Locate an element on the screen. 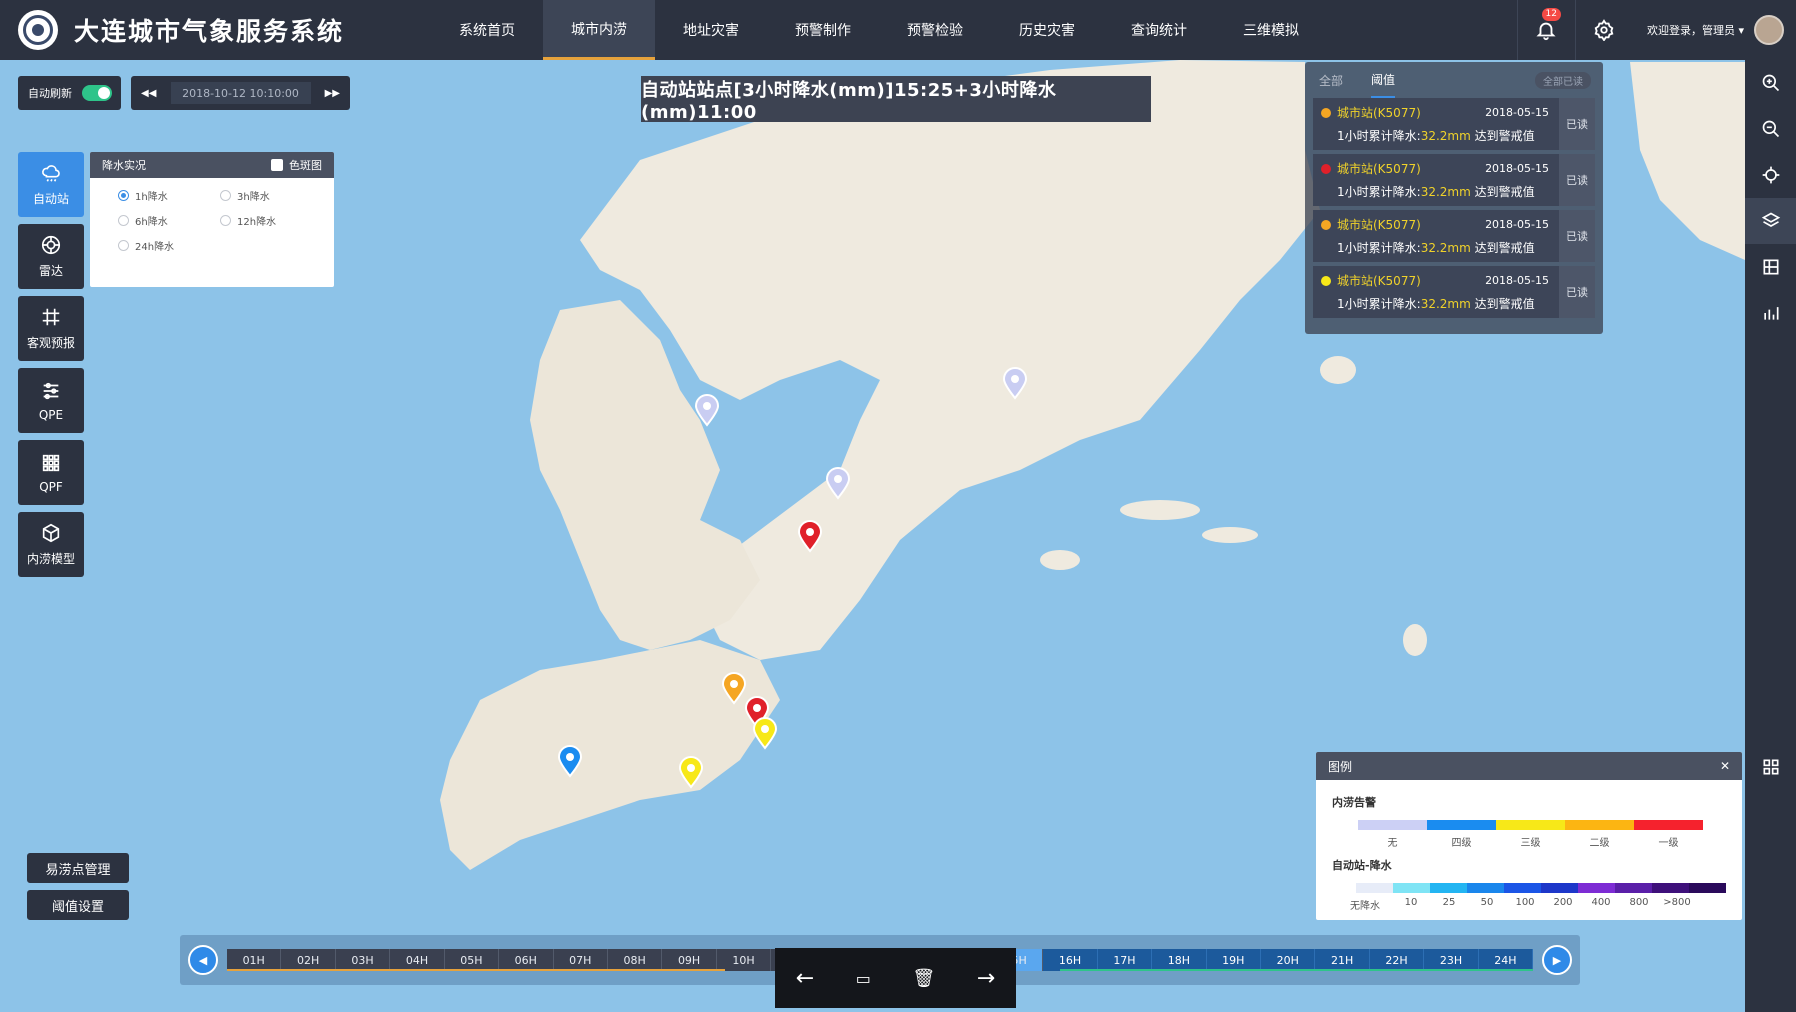  rain-option-radio: 1h降水 is located at coordinates (169, 195).